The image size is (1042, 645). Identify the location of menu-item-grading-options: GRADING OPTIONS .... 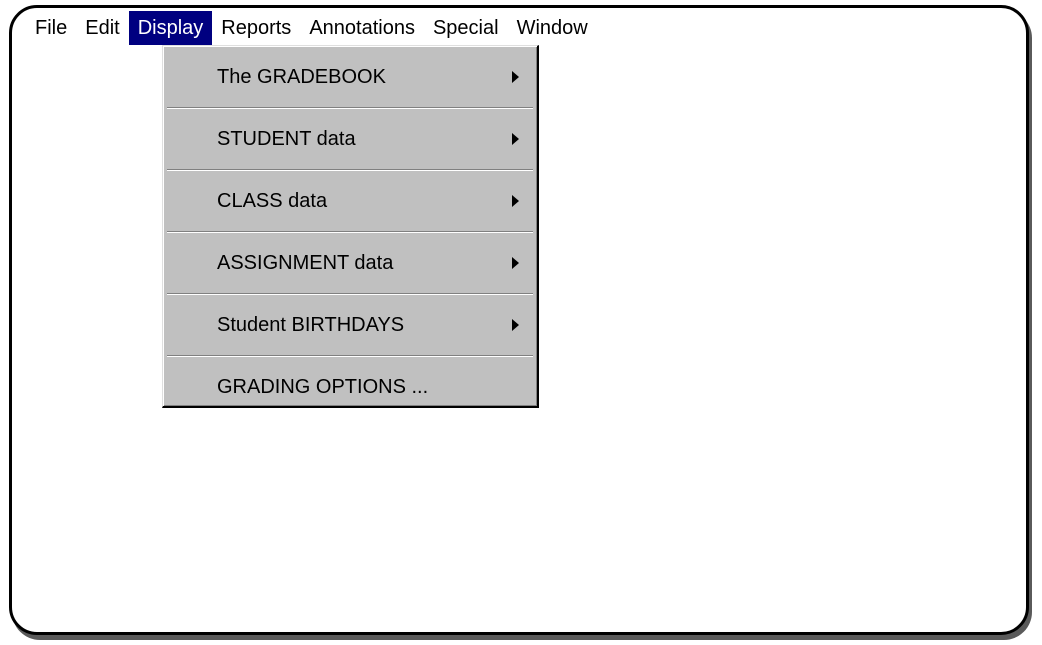
(350, 387).